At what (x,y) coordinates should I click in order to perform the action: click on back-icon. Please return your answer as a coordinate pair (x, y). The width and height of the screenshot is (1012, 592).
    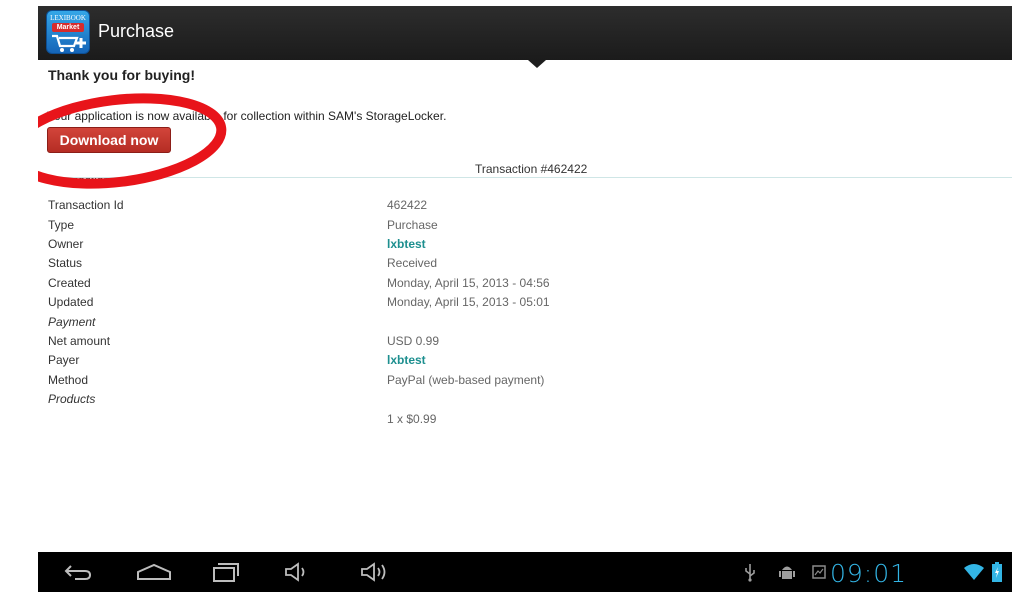
    Looking at the image, I should click on (78, 572).